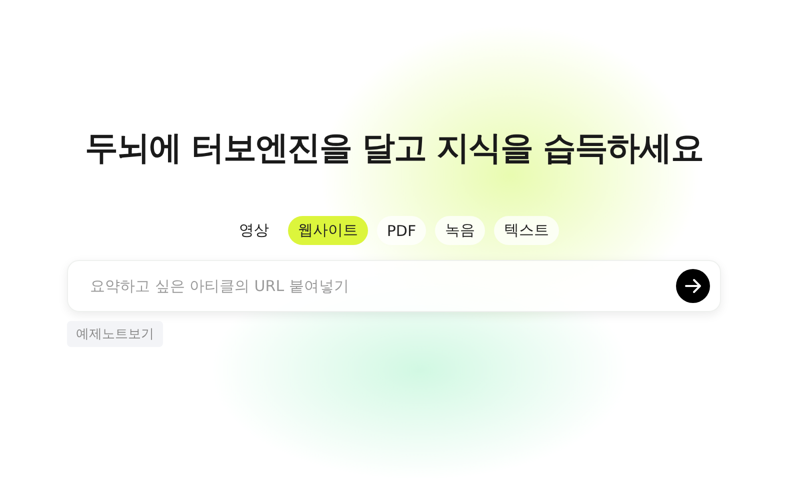 Image resolution: width=788 pixels, height=480 pixels. Describe the element at coordinates (401, 230) in the screenshot. I see `source-tab: PDF` at that location.